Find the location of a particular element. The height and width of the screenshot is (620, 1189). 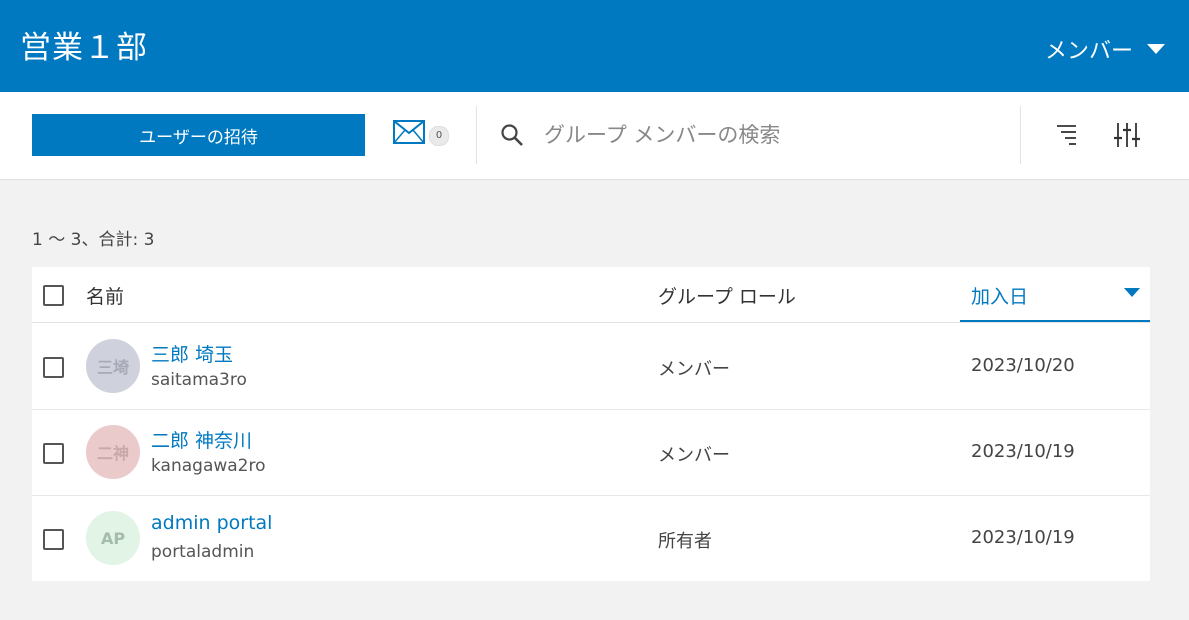

avatar: 三埼 is located at coordinates (113, 366).